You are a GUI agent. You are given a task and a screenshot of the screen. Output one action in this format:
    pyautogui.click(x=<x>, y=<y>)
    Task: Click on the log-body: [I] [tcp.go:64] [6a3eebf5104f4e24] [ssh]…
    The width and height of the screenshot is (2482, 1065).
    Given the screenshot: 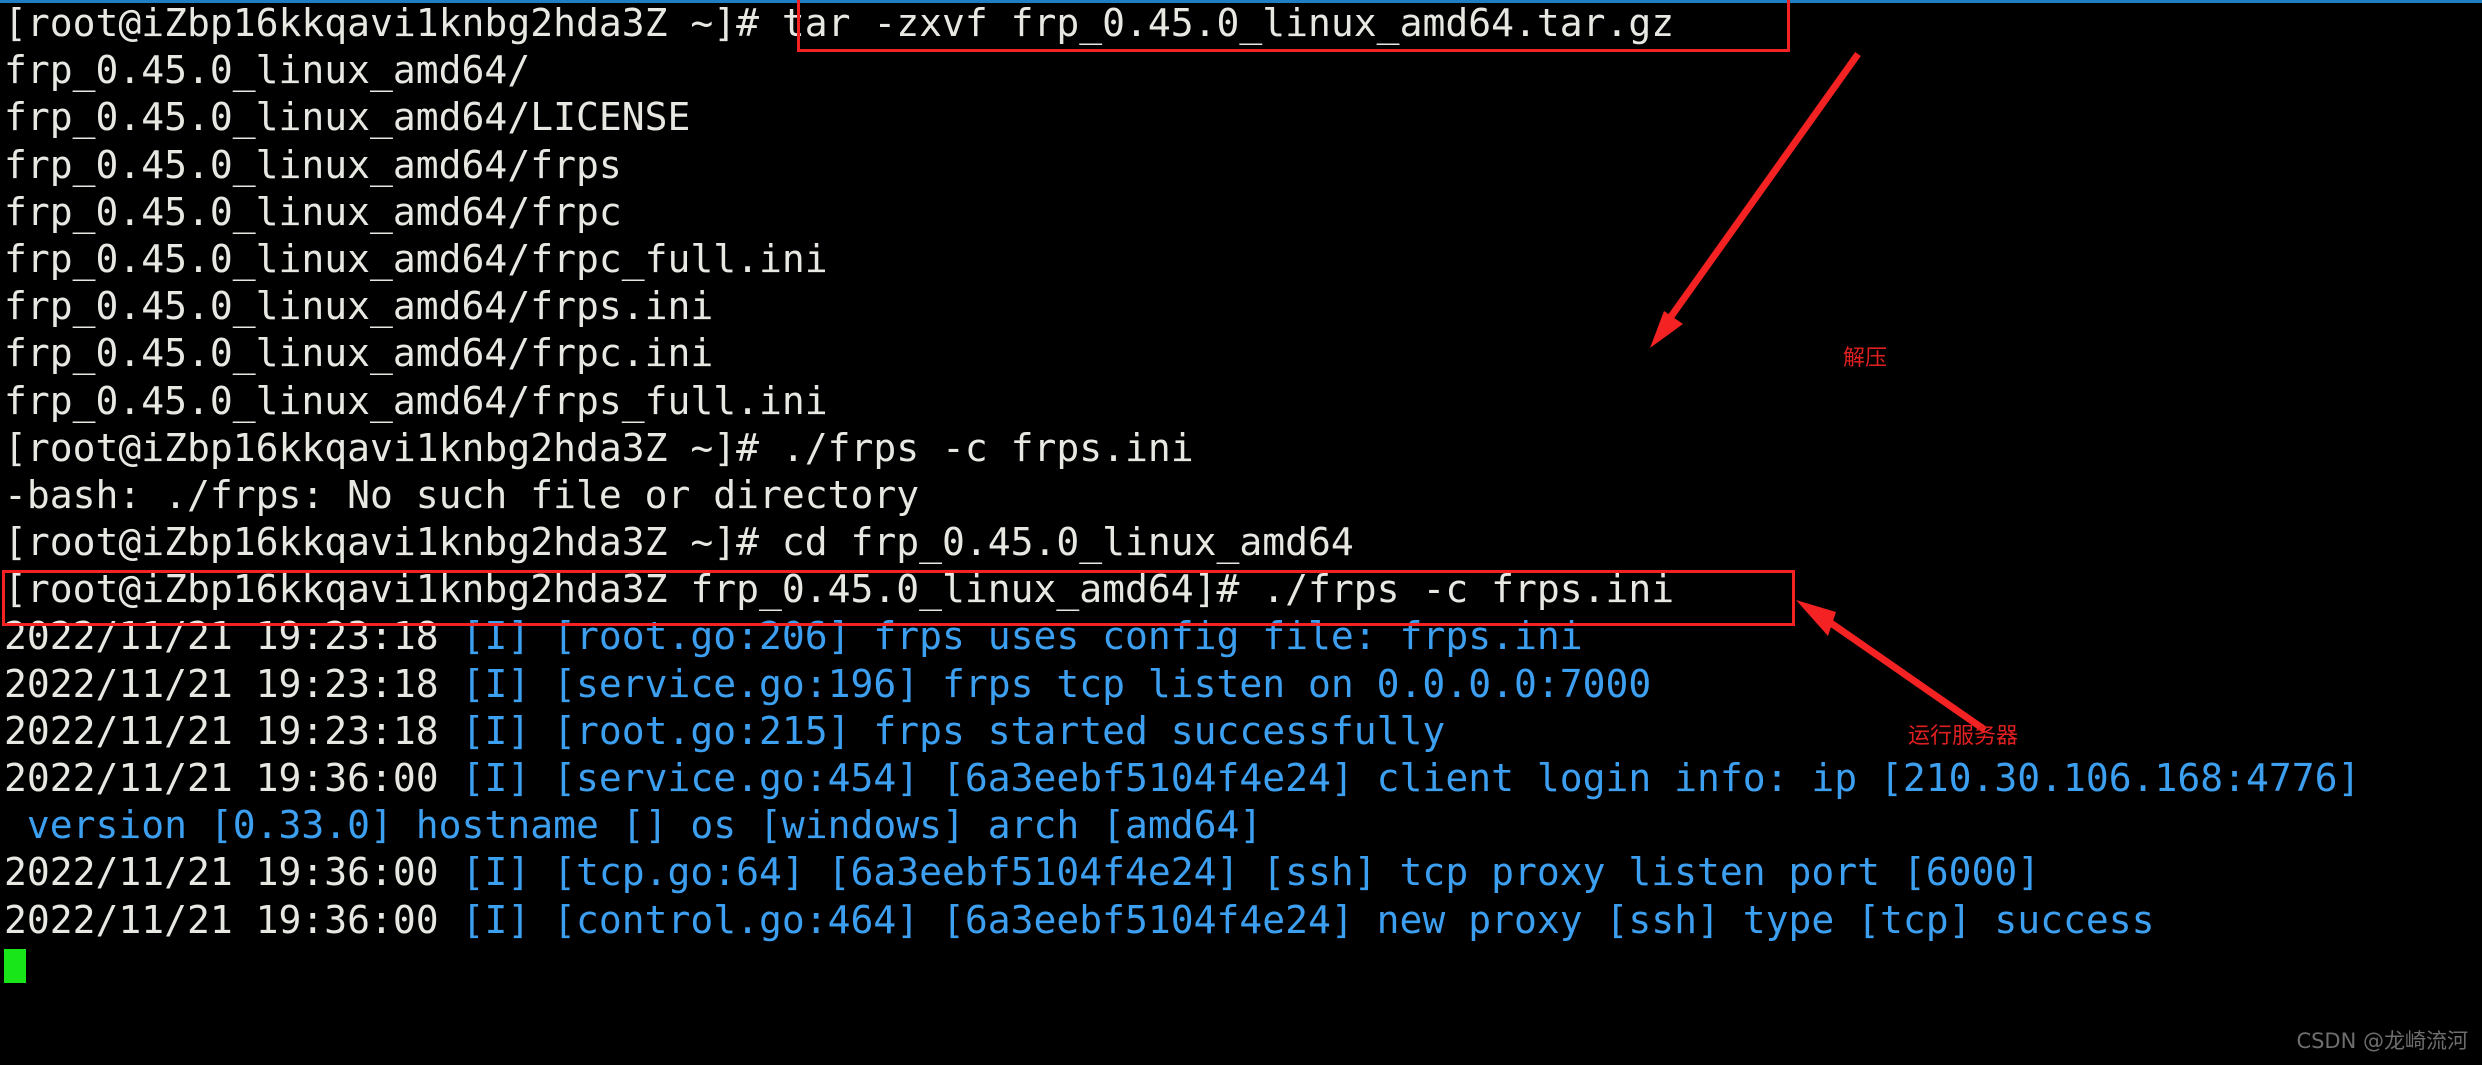 What is the action you would take?
    pyautogui.click(x=1251, y=872)
    